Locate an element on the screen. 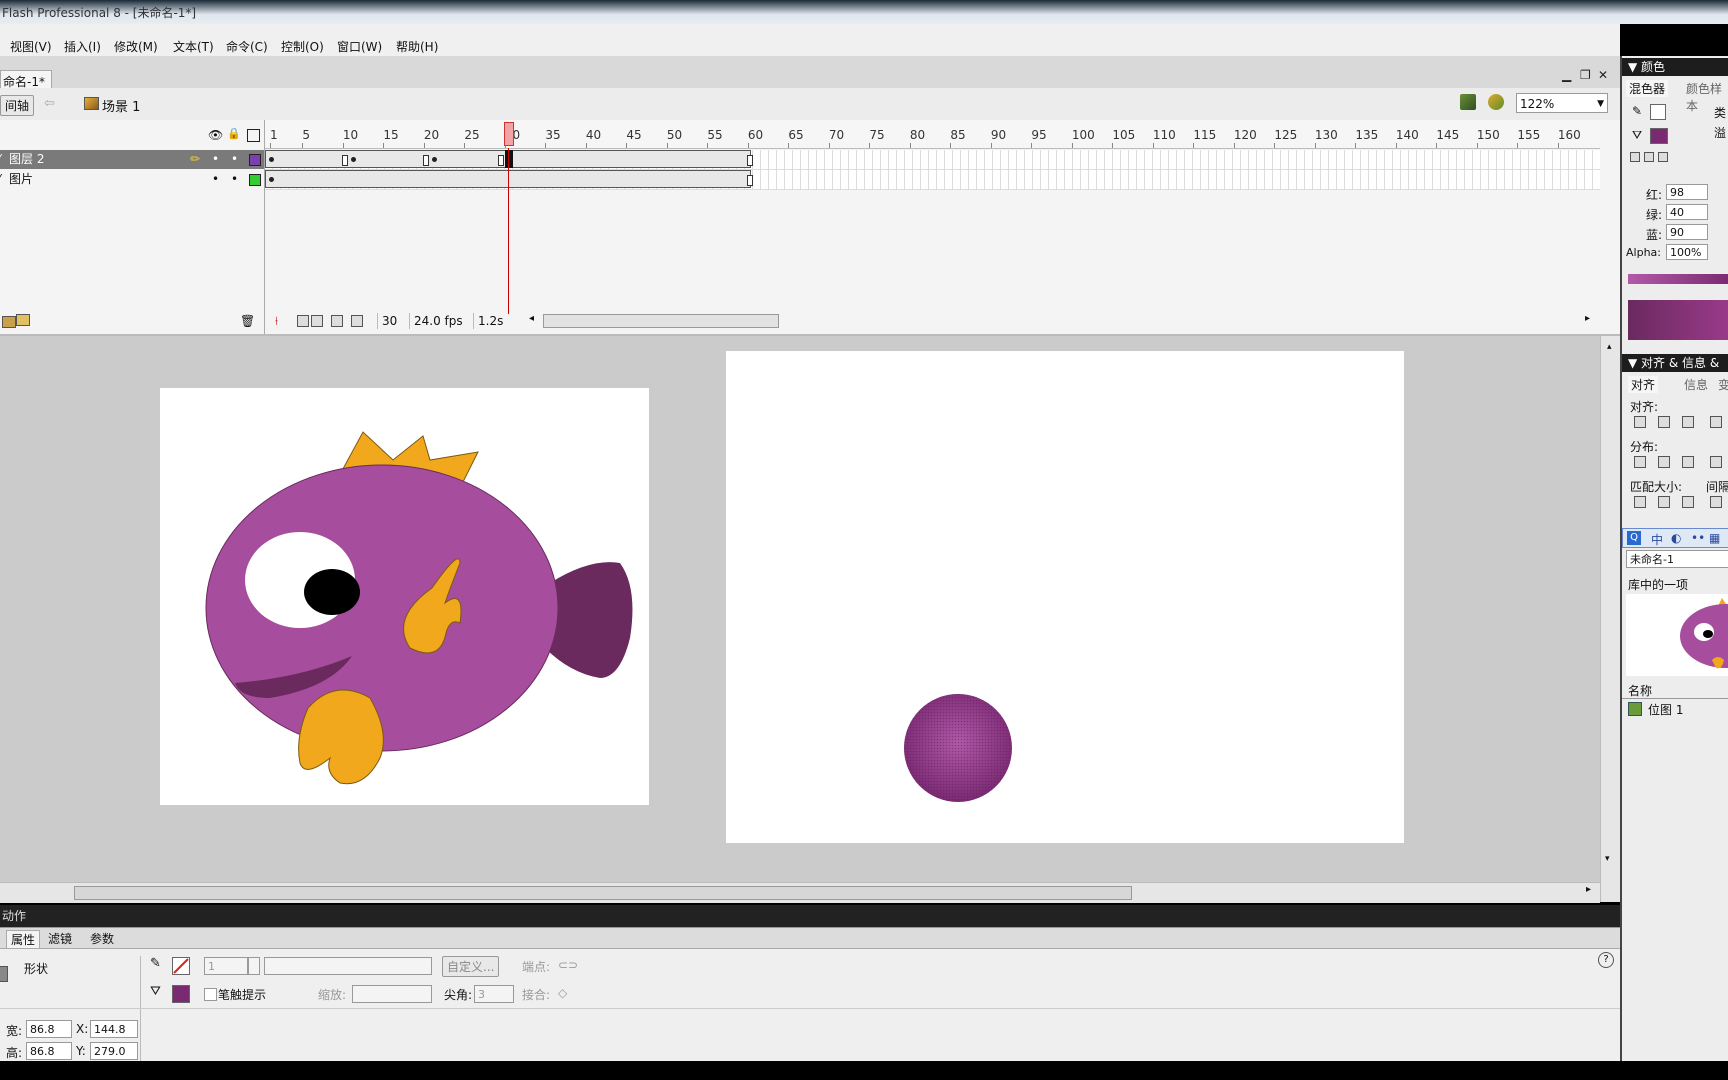  scroll-down-icon: ▾ is located at coordinates (1607, 859).